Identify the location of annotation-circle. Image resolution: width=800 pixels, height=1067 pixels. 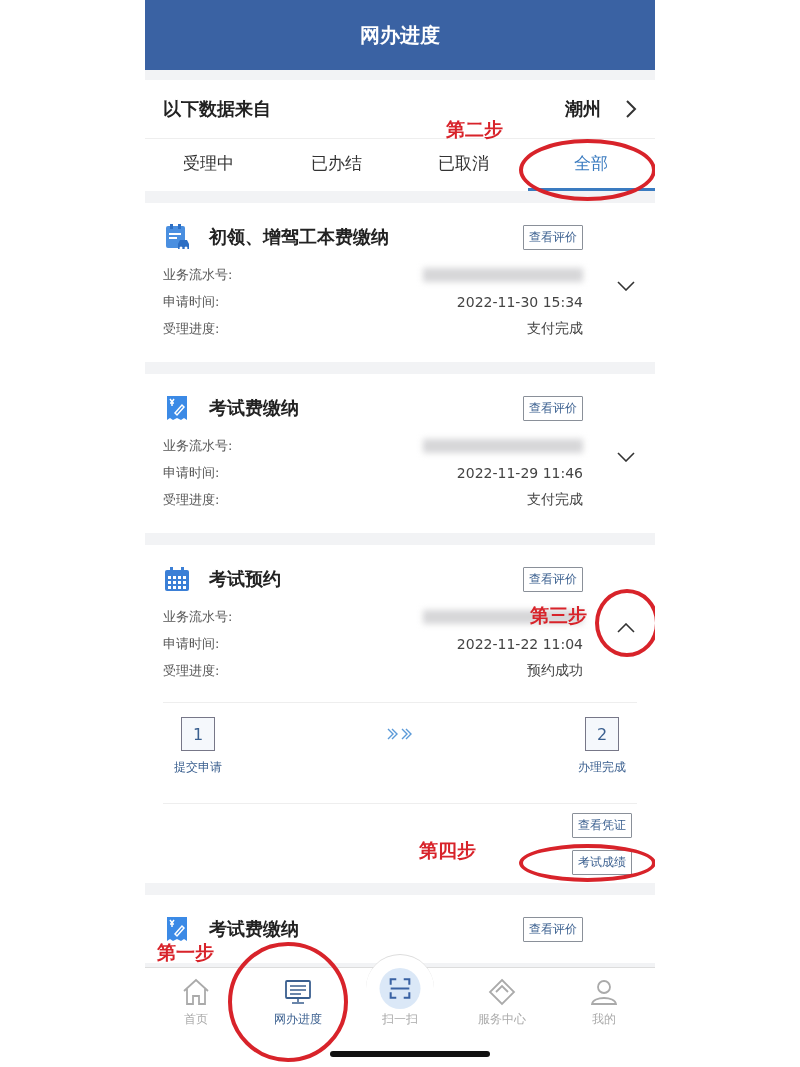
(625, 623).